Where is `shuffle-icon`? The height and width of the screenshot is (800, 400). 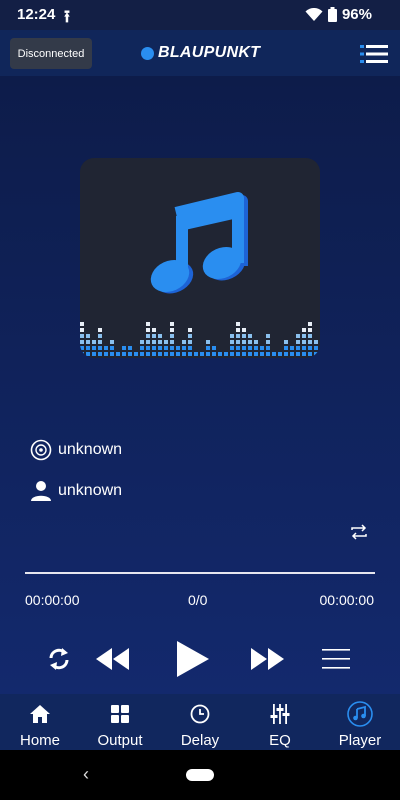 shuffle-icon is located at coordinates (59, 659).